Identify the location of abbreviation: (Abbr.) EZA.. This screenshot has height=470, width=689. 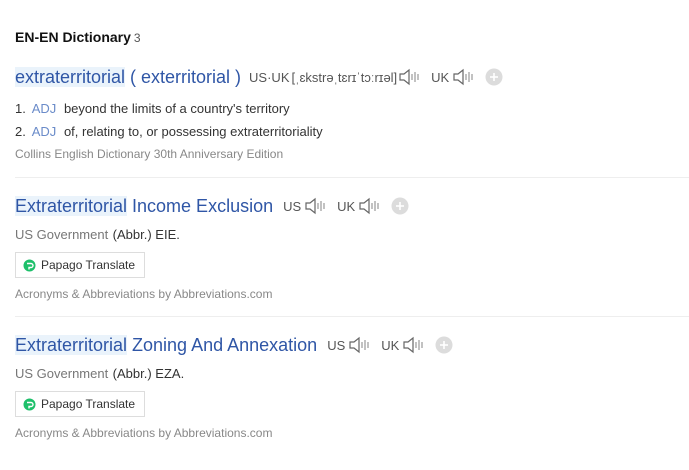
(148, 373).